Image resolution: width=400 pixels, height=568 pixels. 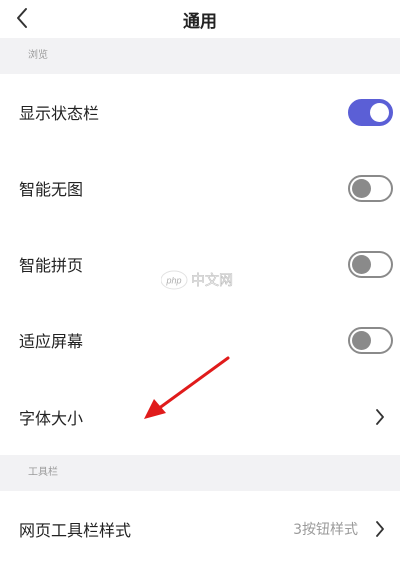 I want to click on php-cn-watermark: php 中文网, so click(x=201, y=280).